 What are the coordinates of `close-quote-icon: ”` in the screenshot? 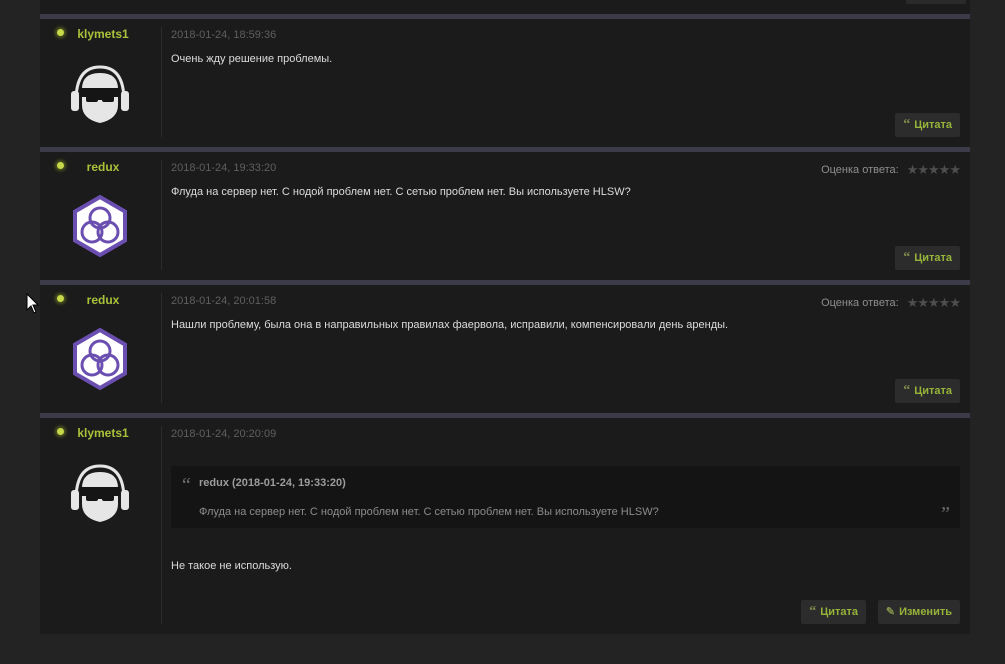 It's located at (944, 514).